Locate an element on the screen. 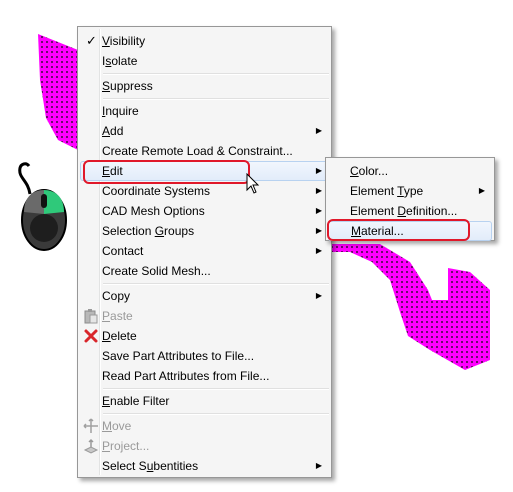  mnemonic: V is located at coordinates (106, 41).